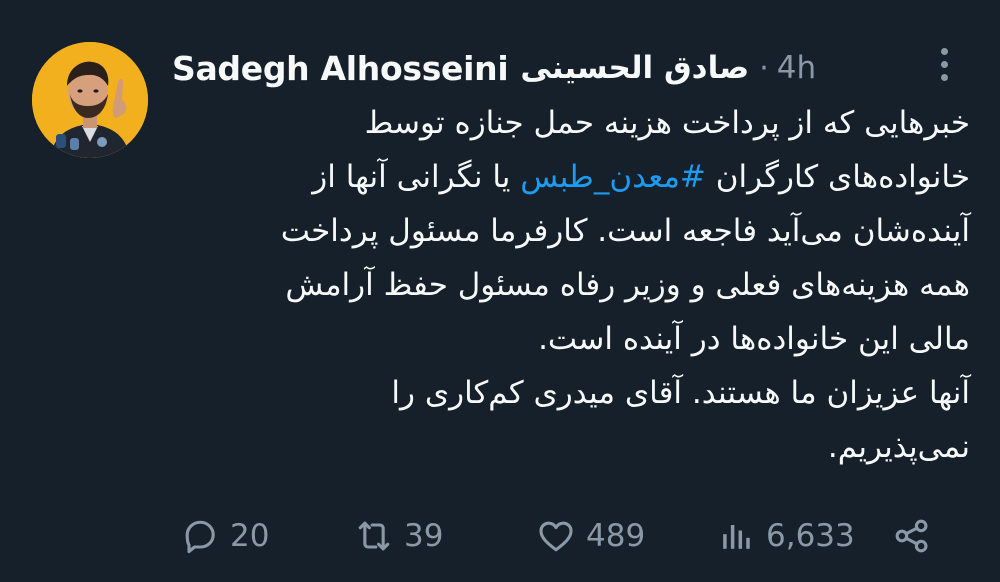  What do you see at coordinates (556, 536) in the screenshot?
I see `heart-icon` at bounding box center [556, 536].